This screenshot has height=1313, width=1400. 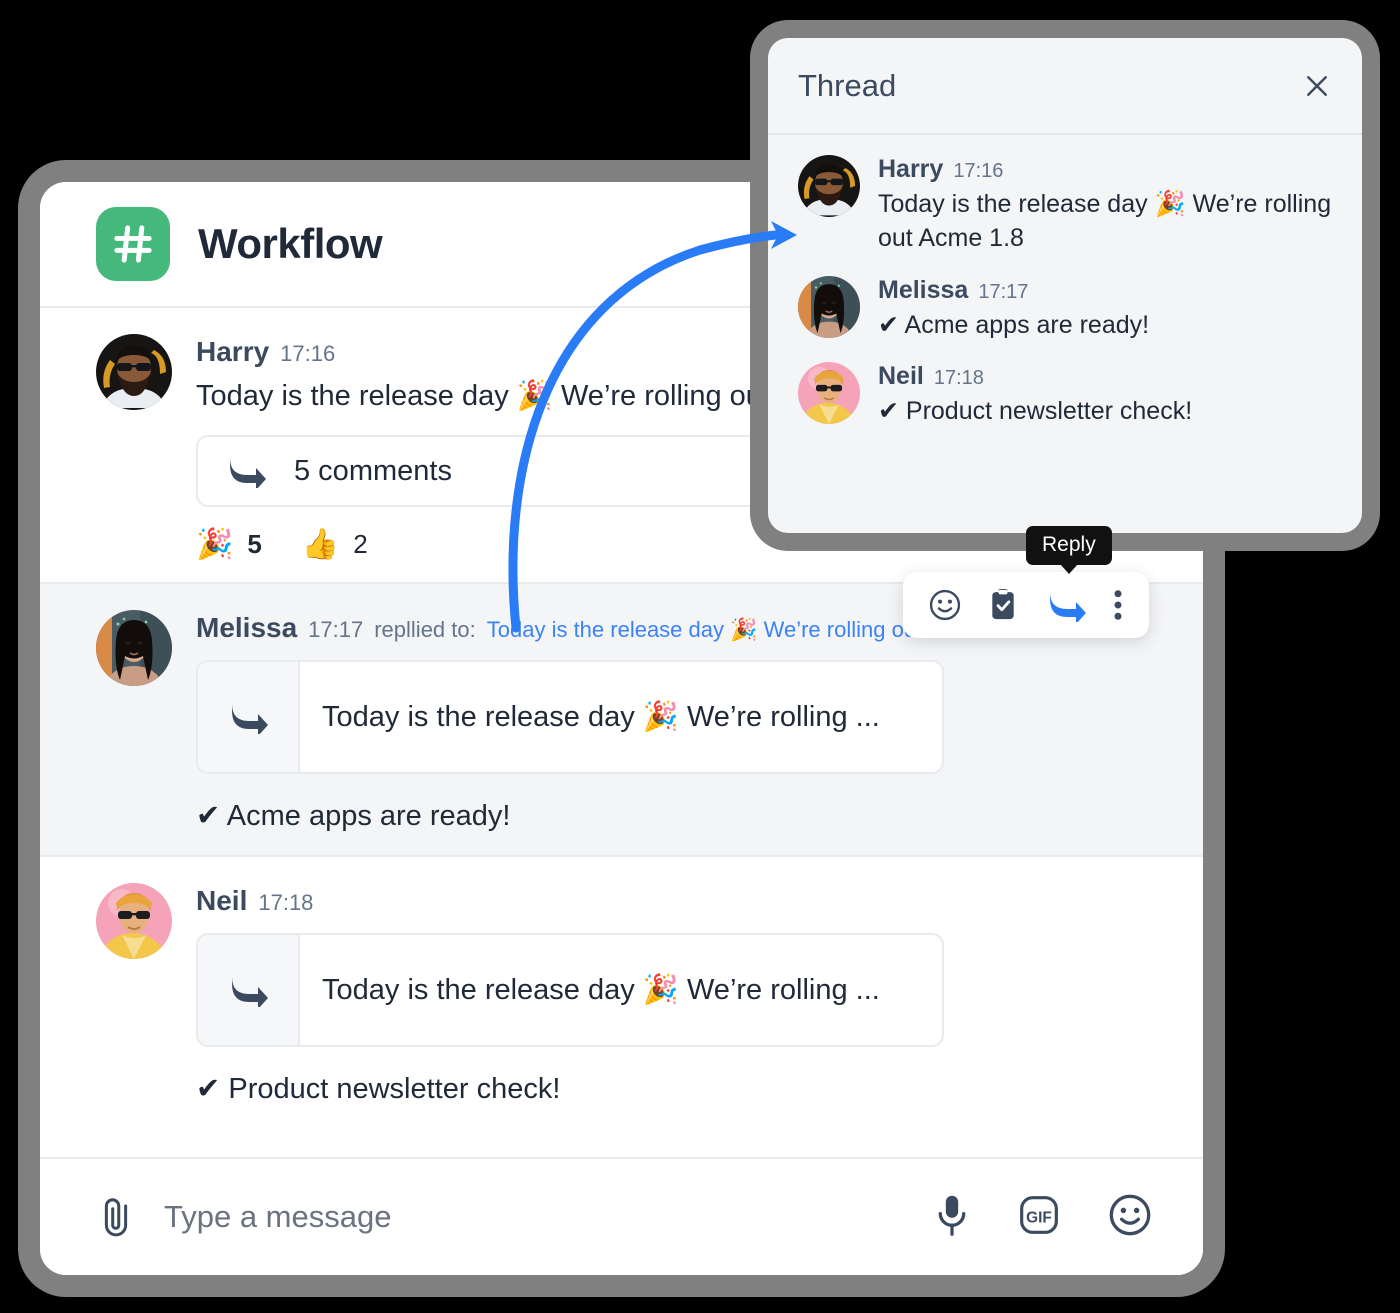 What do you see at coordinates (360, 544) in the screenshot?
I see `reaction-count: 2` at bounding box center [360, 544].